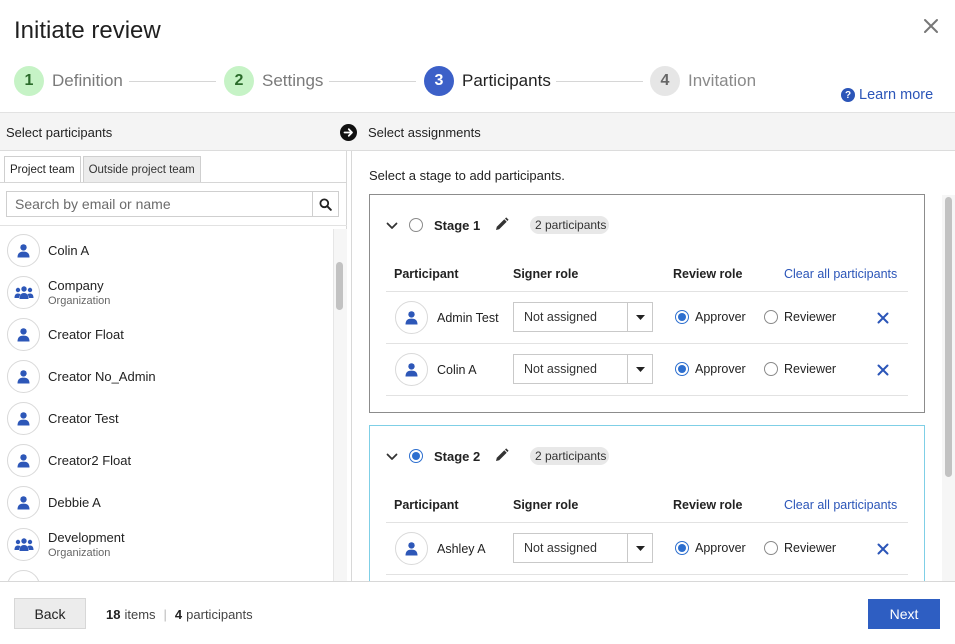 The image size is (955, 644). I want to click on list-item: Creator Float, so click(166, 334).